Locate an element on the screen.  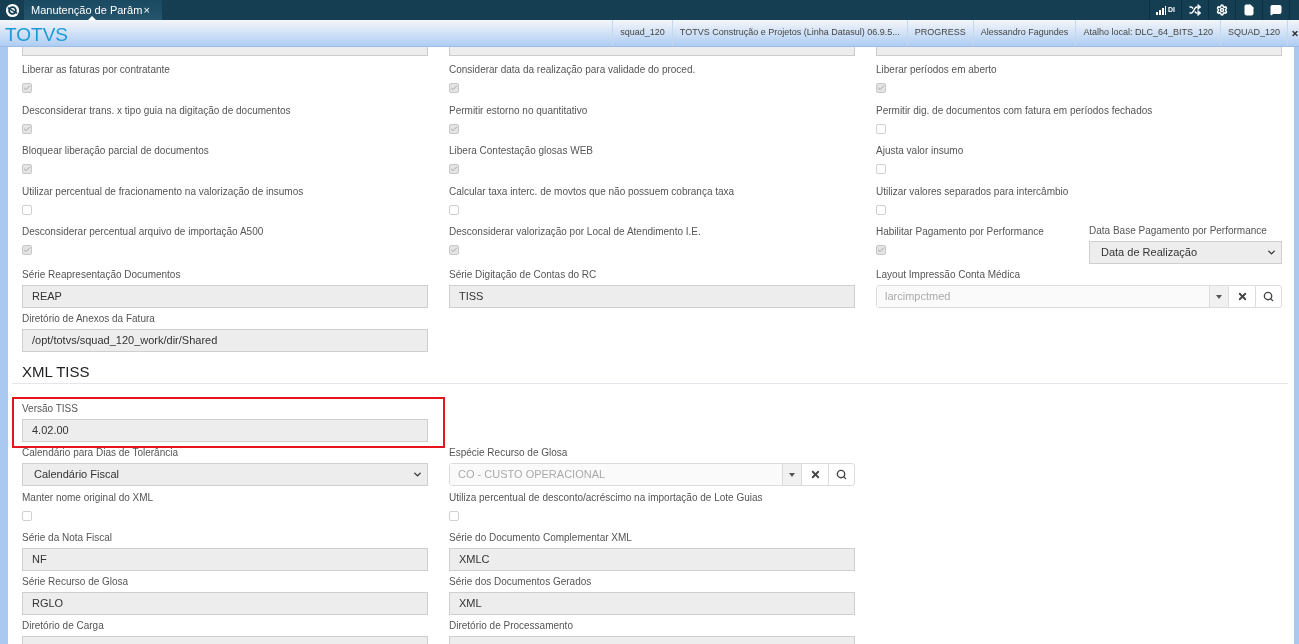
field-label: Utiliza percentual de desconto/acréscimo na importação de Lote Guias is located at coordinates (606, 498).